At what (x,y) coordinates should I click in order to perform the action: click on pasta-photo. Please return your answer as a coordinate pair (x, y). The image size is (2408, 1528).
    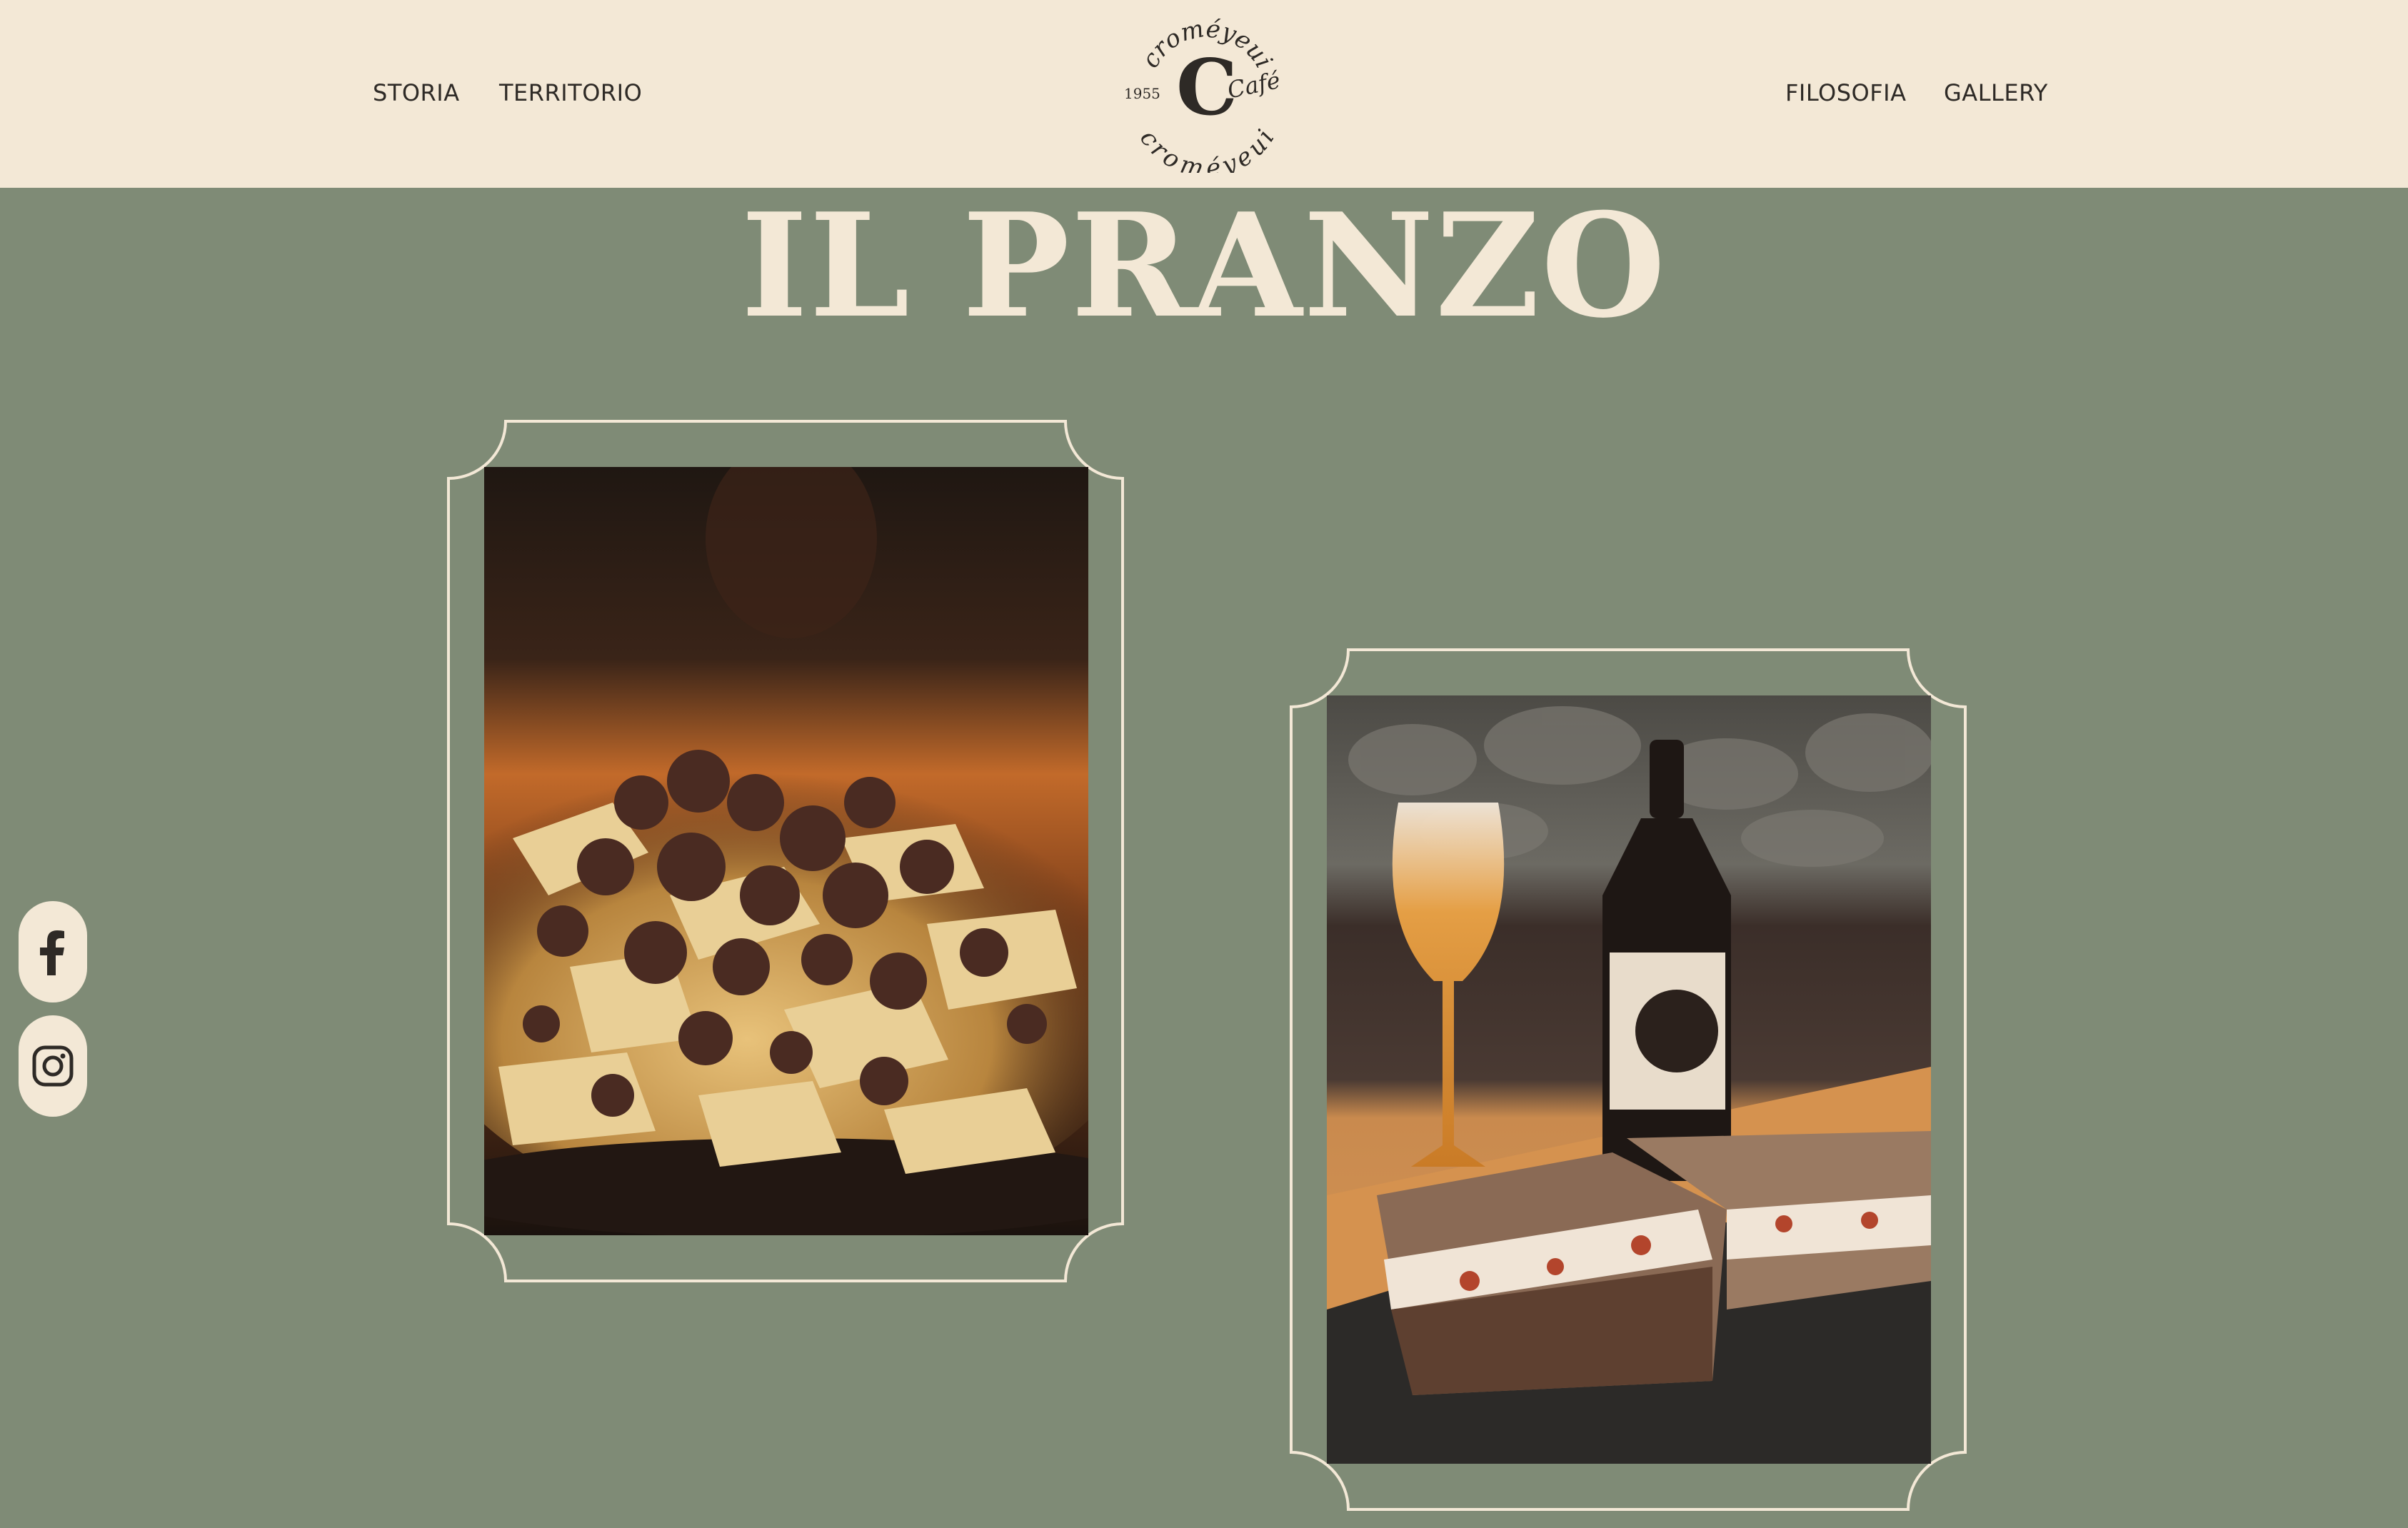
    Looking at the image, I should click on (786, 851).